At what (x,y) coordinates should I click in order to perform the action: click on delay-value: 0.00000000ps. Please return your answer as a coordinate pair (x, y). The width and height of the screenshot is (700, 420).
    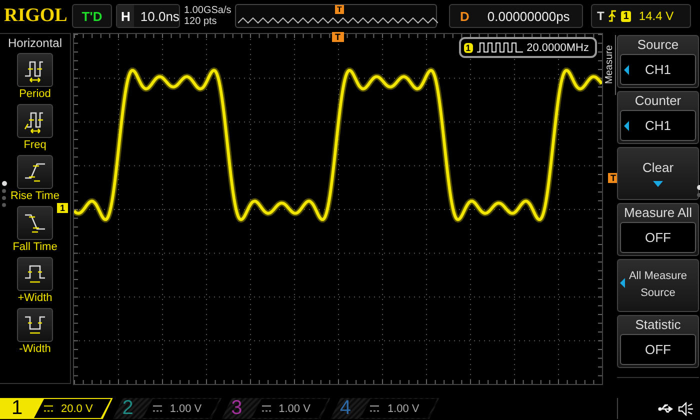
    Looking at the image, I should click on (528, 16).